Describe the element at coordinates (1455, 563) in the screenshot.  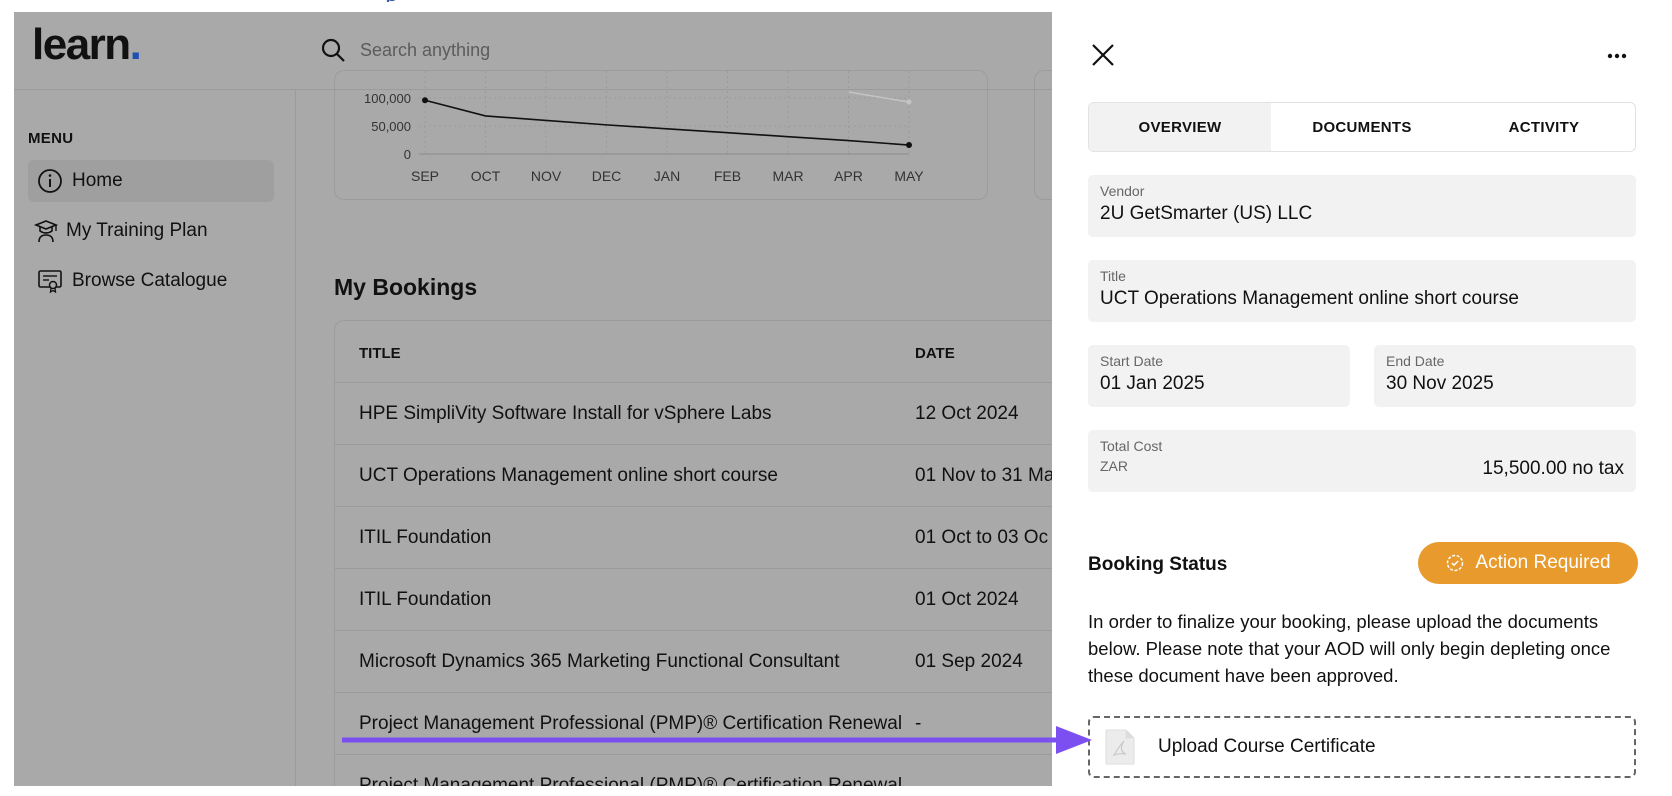
I see `check-circle-icon` at that location.